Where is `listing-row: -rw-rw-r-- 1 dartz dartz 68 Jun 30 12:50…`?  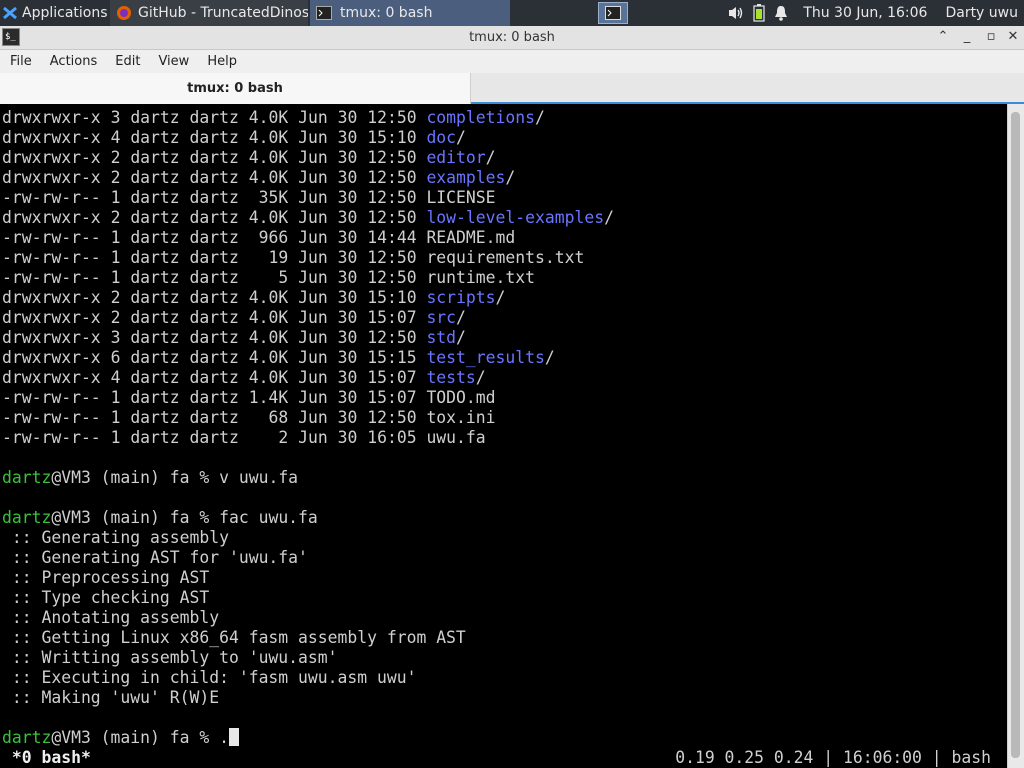 listing-row: -rw-rw-r-- 1 dartz dartz 68 Jun 30 12:50… is located at coordinates (249, 418).